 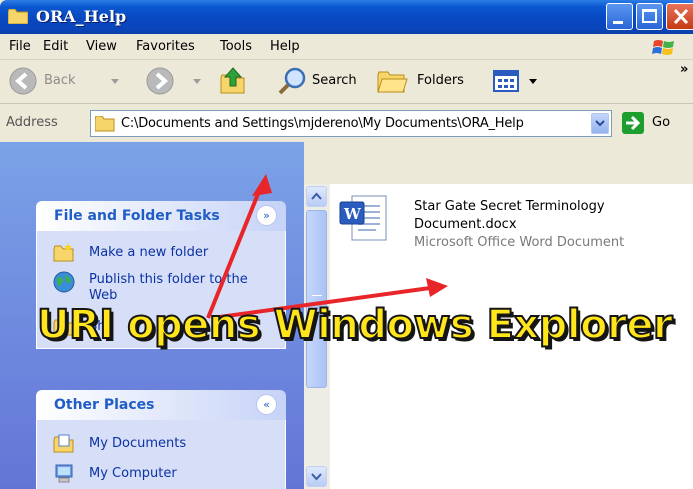 What do you see at coordinates (266, 215) in the screenshot?
I see `collapse-toggle-icon: »` at bounding box center [266, 215].